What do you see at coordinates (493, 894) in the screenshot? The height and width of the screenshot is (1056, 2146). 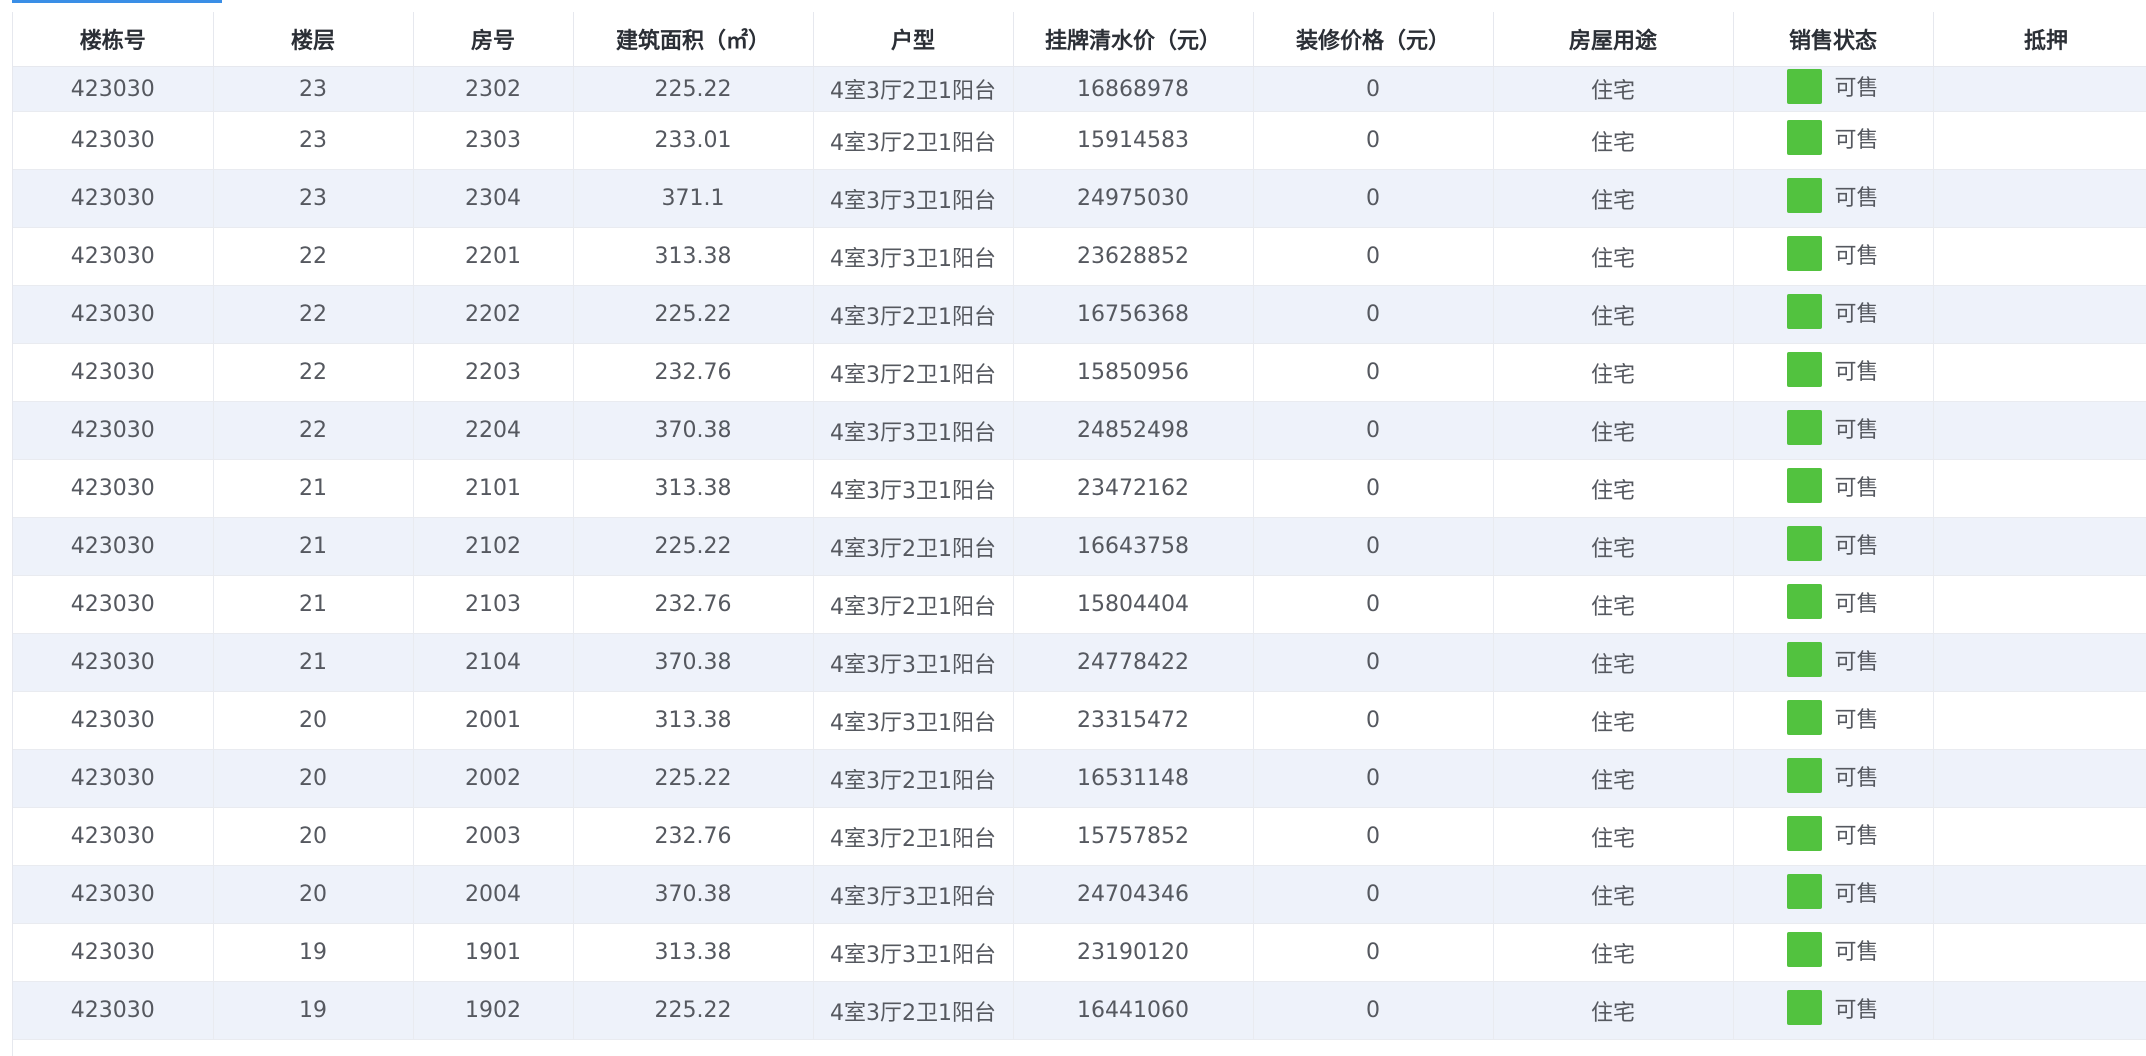 I see `cell-room-no: 2004` at bounding box center [493, 894].